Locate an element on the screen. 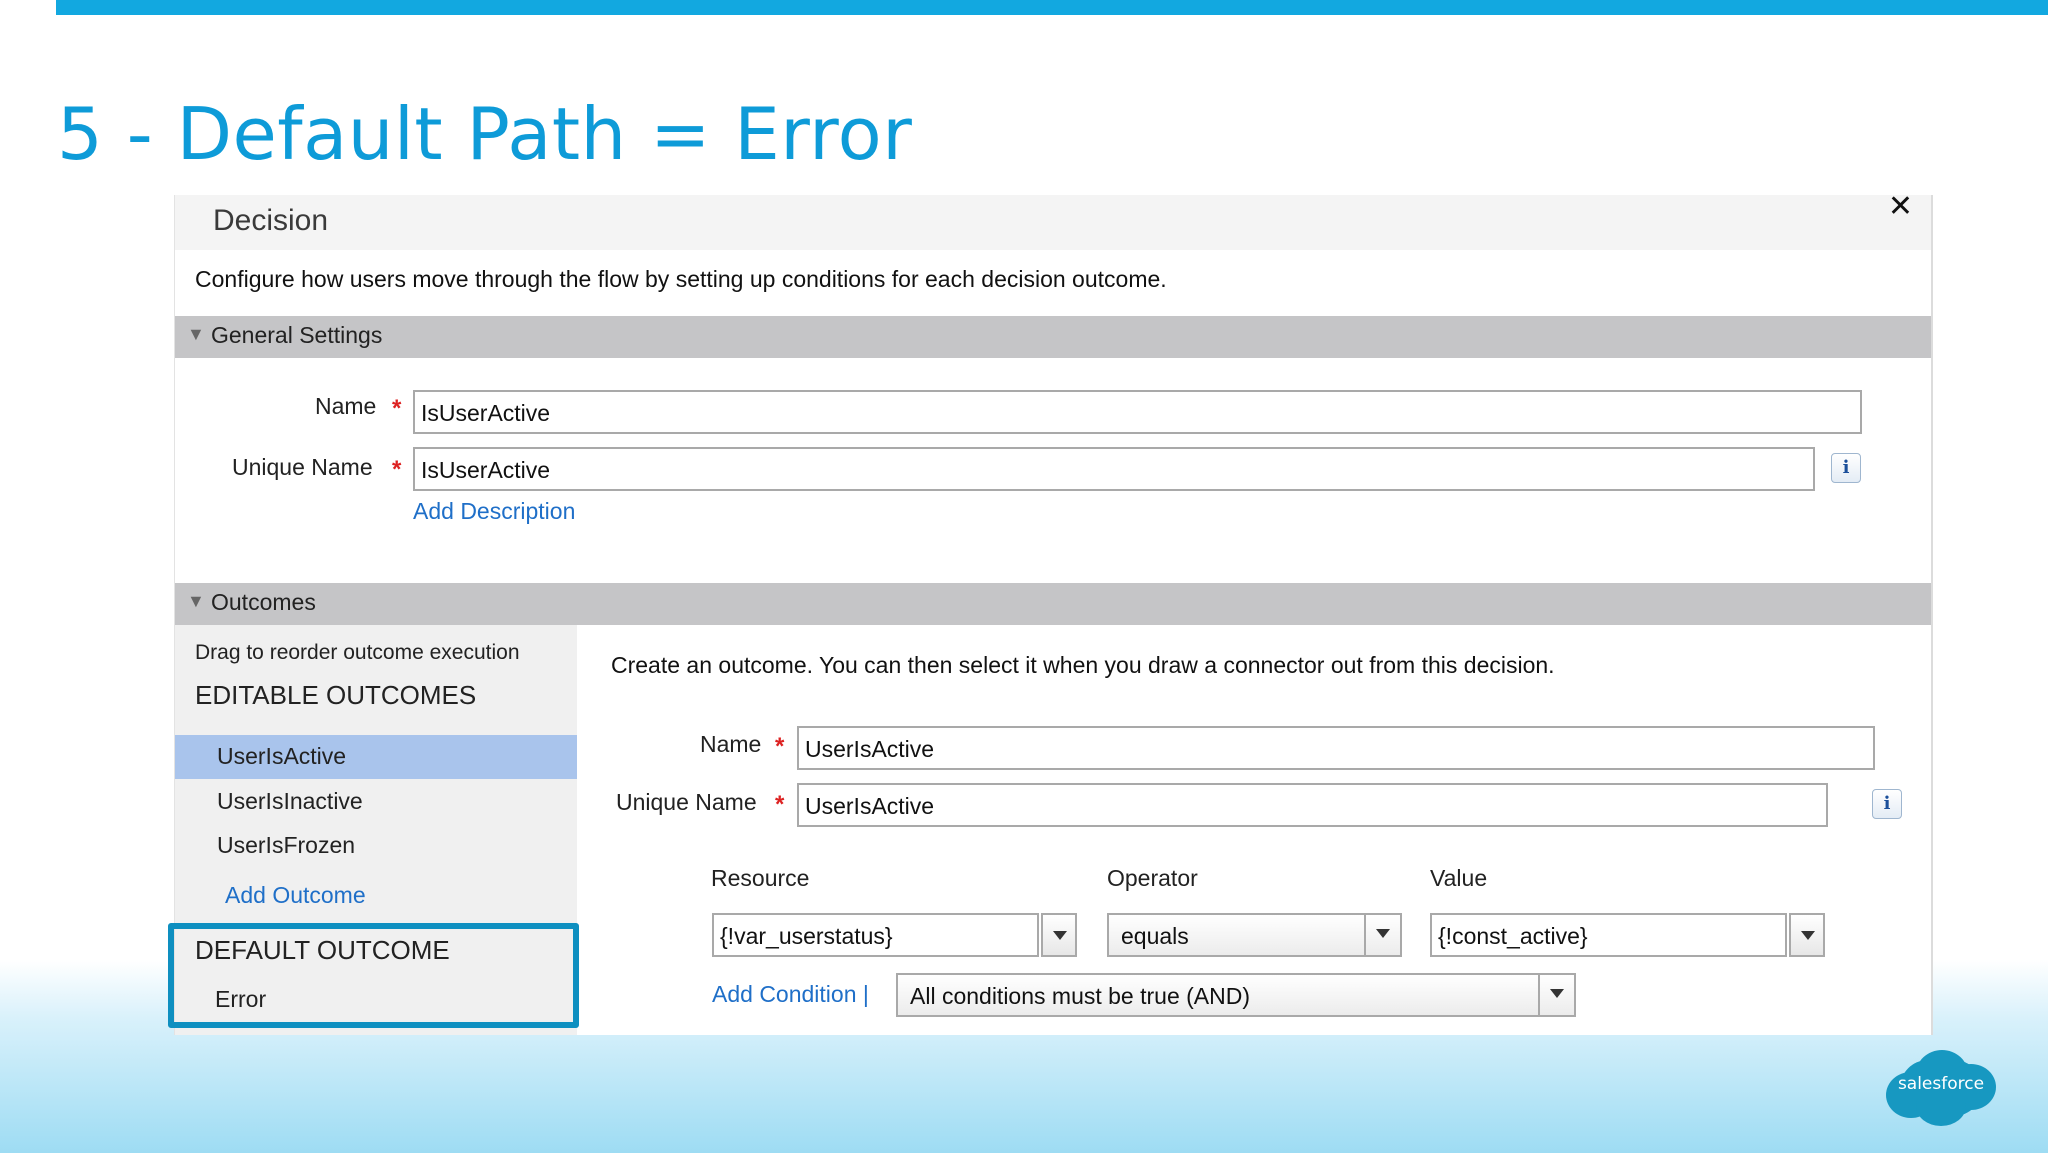 This screenshot has width=2048, height=1153. condition-logic-value: All conditions must be true (AND) is located at coordinates (1080, 996).